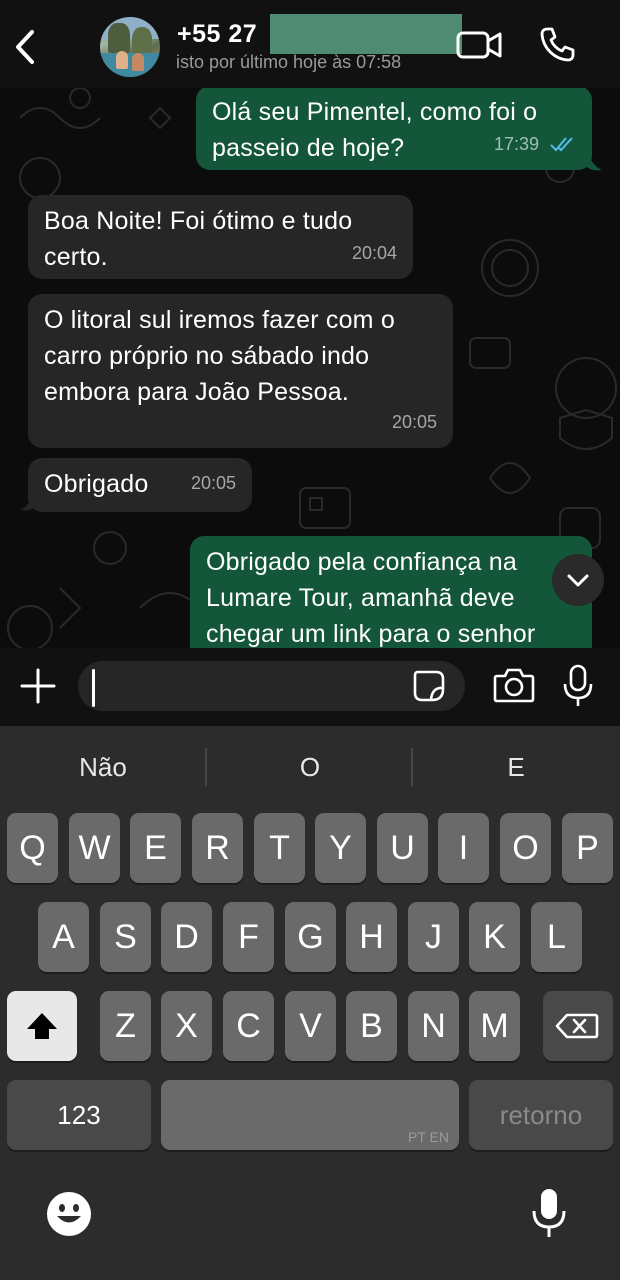 The width and height of the screenshot is (620, 1280). I want to click on space-key: PT EN, so click(310, 1115).